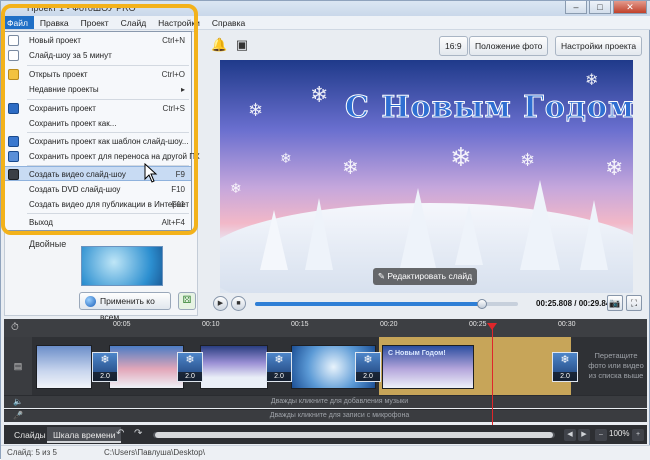 The image size is (650, 460). Describe the element at coordinates (109, 204) in the screenshot. I see `menu-item-label: Создать видео для публикации в Интернет` at that location.